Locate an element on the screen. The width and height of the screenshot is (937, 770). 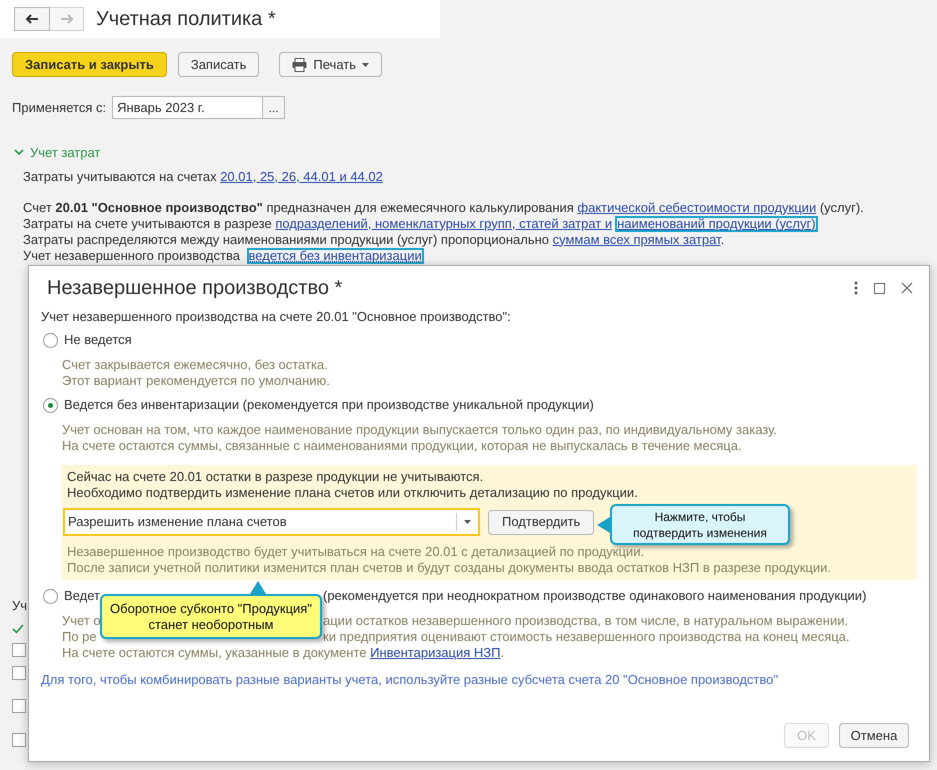
callout-text: Оборотное субконто "Продукция" is located at coordinates (211, 608).